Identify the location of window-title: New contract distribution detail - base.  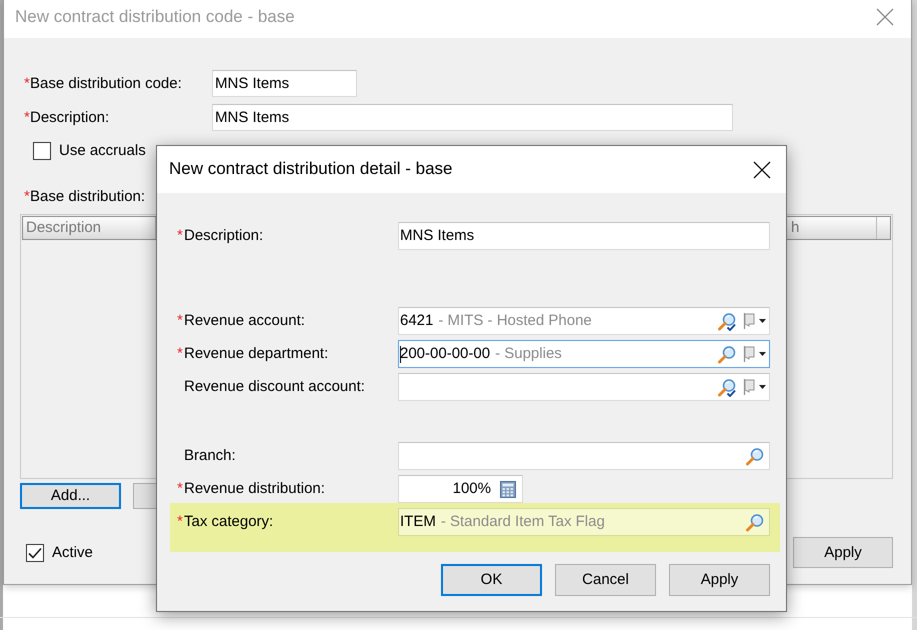
(310, 169).